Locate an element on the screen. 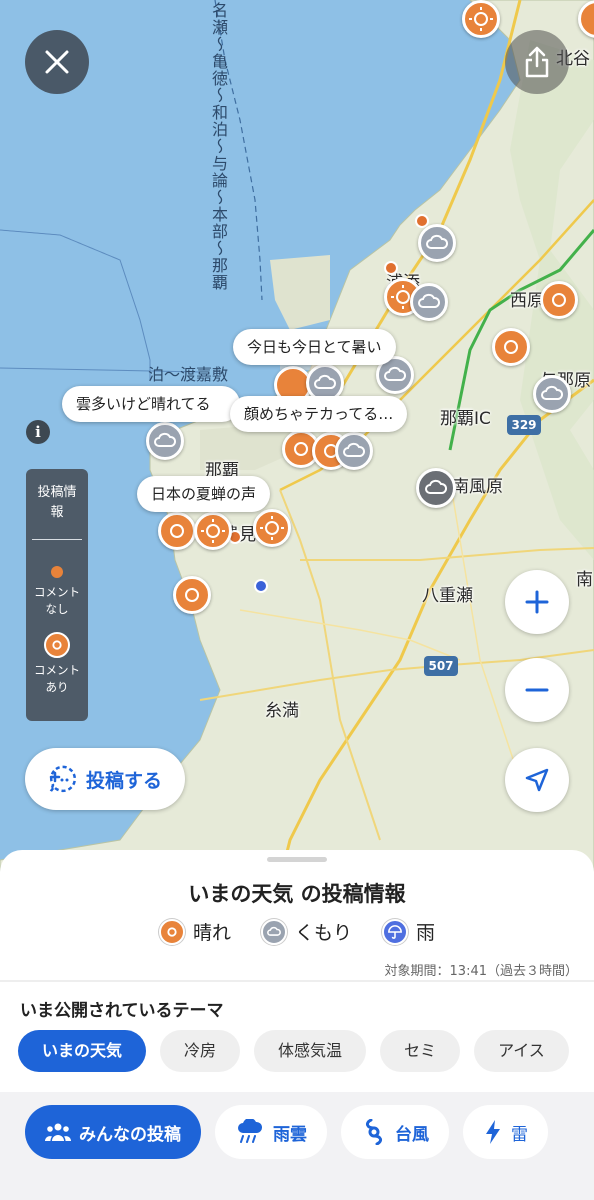 The width and height of the screenshot is (594, 1200). close-icon is located at coordinates (57, 62).